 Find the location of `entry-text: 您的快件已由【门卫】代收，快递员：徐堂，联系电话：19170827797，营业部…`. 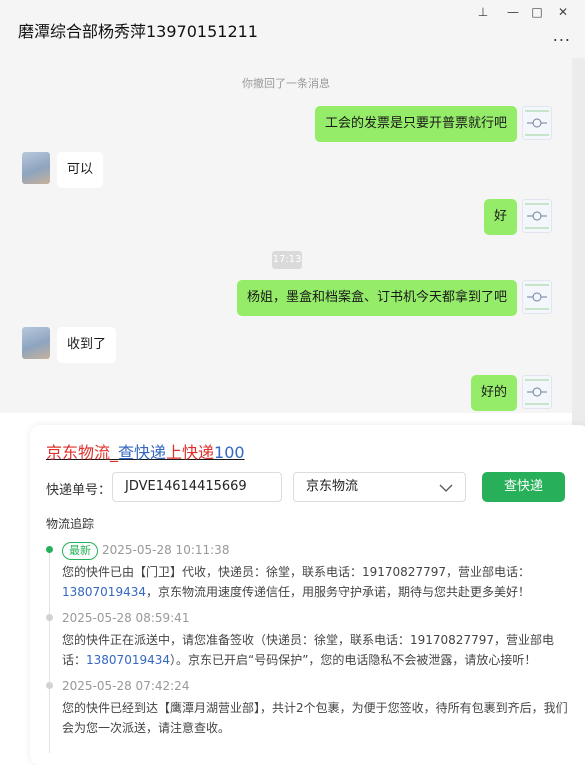

entry-text: 您的快件已由【门卫】代收，快递员：徐堂，联系电话：19170827797，营业部… is located at coordinates (316, 582).